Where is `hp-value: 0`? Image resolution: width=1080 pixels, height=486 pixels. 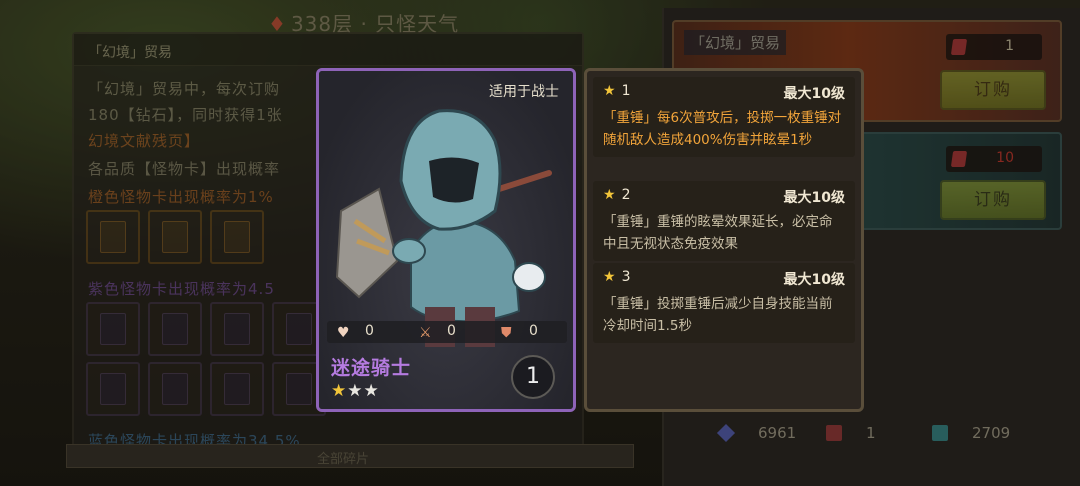
hp-value: 0 is located at coordinates (369, 331).